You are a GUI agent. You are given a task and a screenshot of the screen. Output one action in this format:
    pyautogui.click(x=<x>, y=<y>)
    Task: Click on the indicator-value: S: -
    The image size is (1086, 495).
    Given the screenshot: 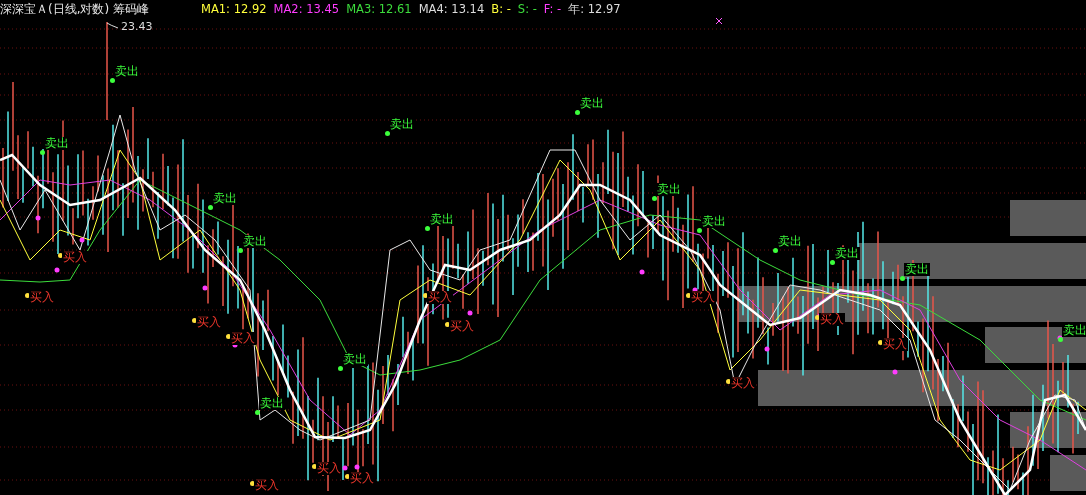 What is the action you would take?
    pyautogui.click(x=527, y=9)
    